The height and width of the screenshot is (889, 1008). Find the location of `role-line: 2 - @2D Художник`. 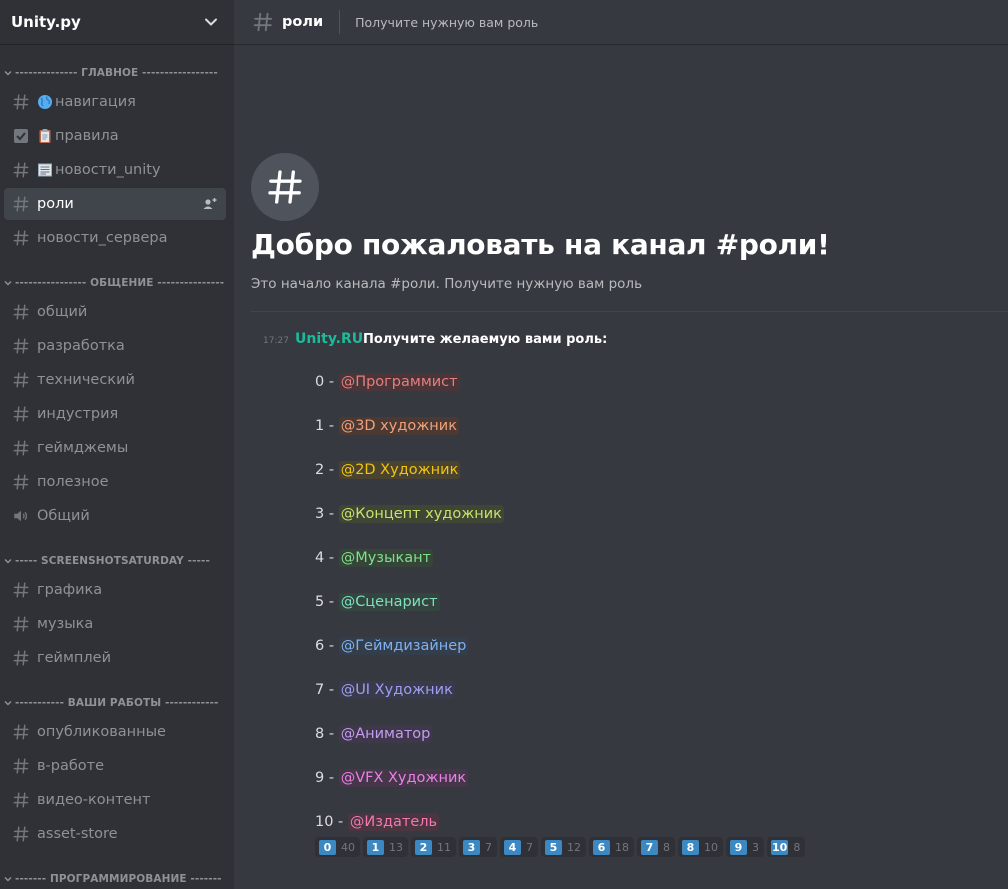

role-line: 2 - @2D Художник is located at coordinates (388, 470).